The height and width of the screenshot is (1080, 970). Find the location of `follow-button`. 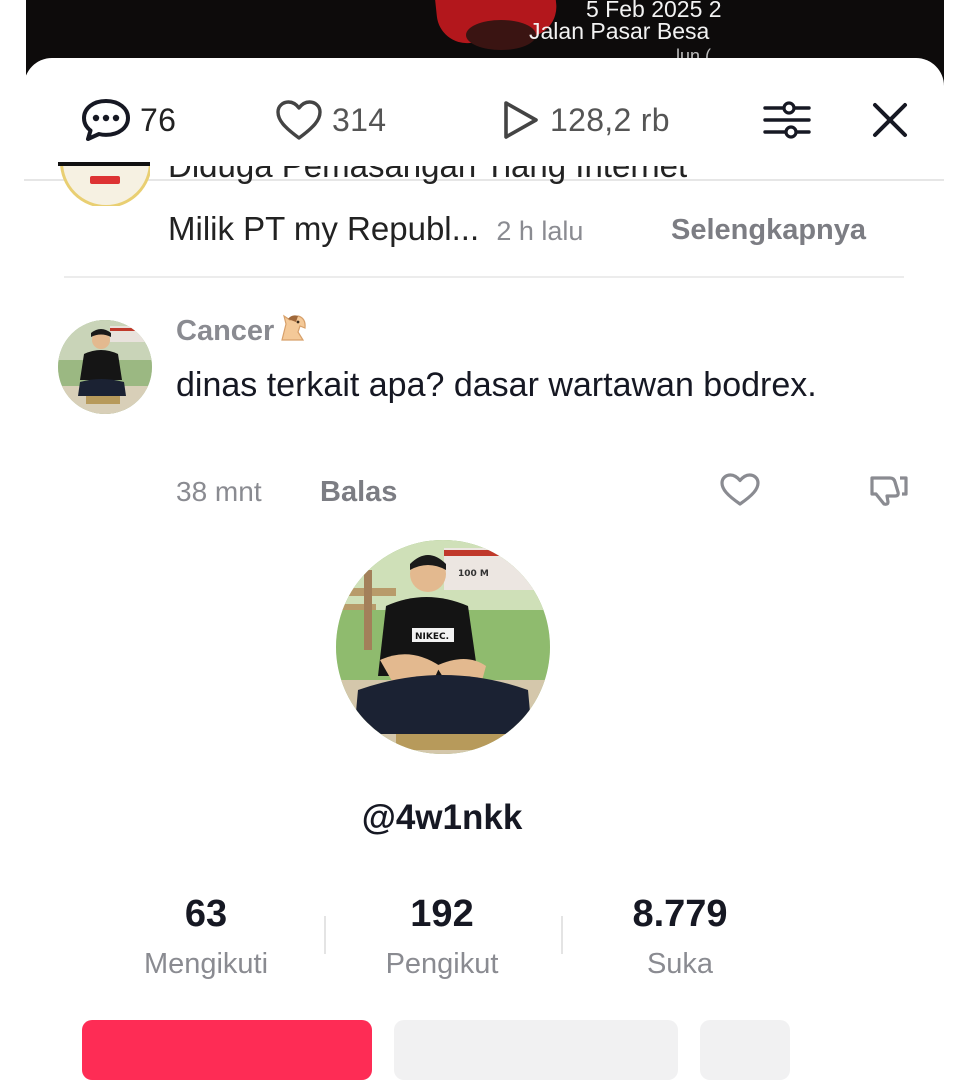

follow-button is located at coordinates (227, 1050).